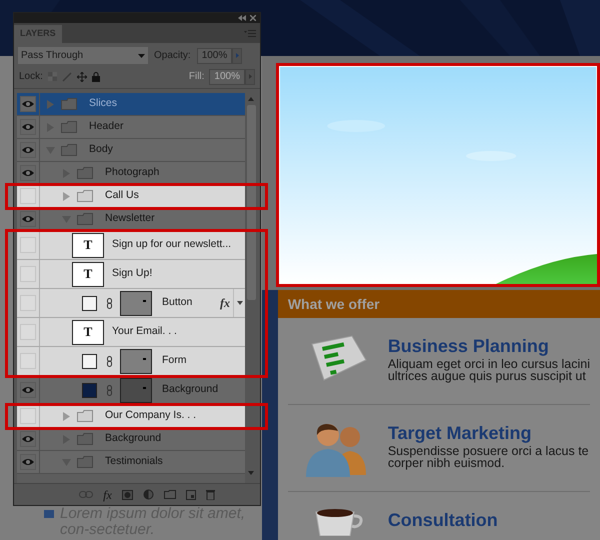 Image resolution: width=600 pixels, height=540 pixels. Describe the element at coordinates (81, 77) in the screenshot. I see `move-icon` at that location.